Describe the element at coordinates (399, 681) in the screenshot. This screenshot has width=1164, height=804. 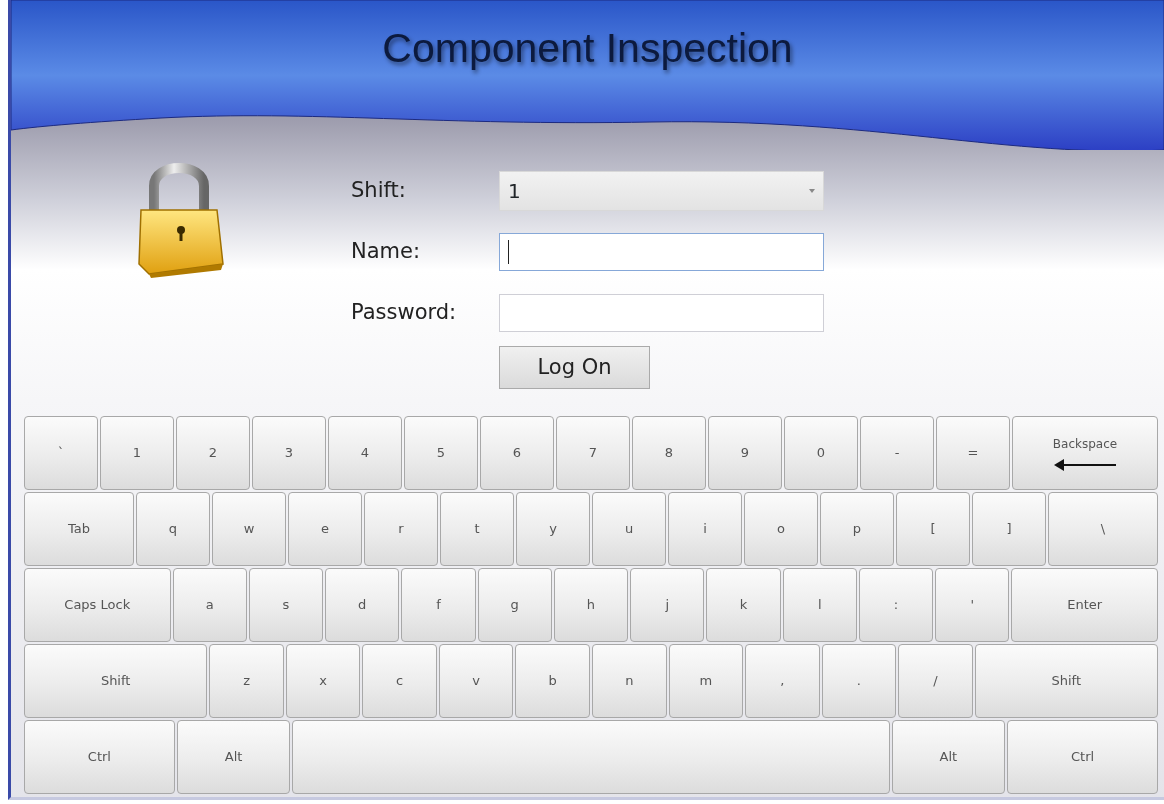
I see `keyboard-key: c` at that location.